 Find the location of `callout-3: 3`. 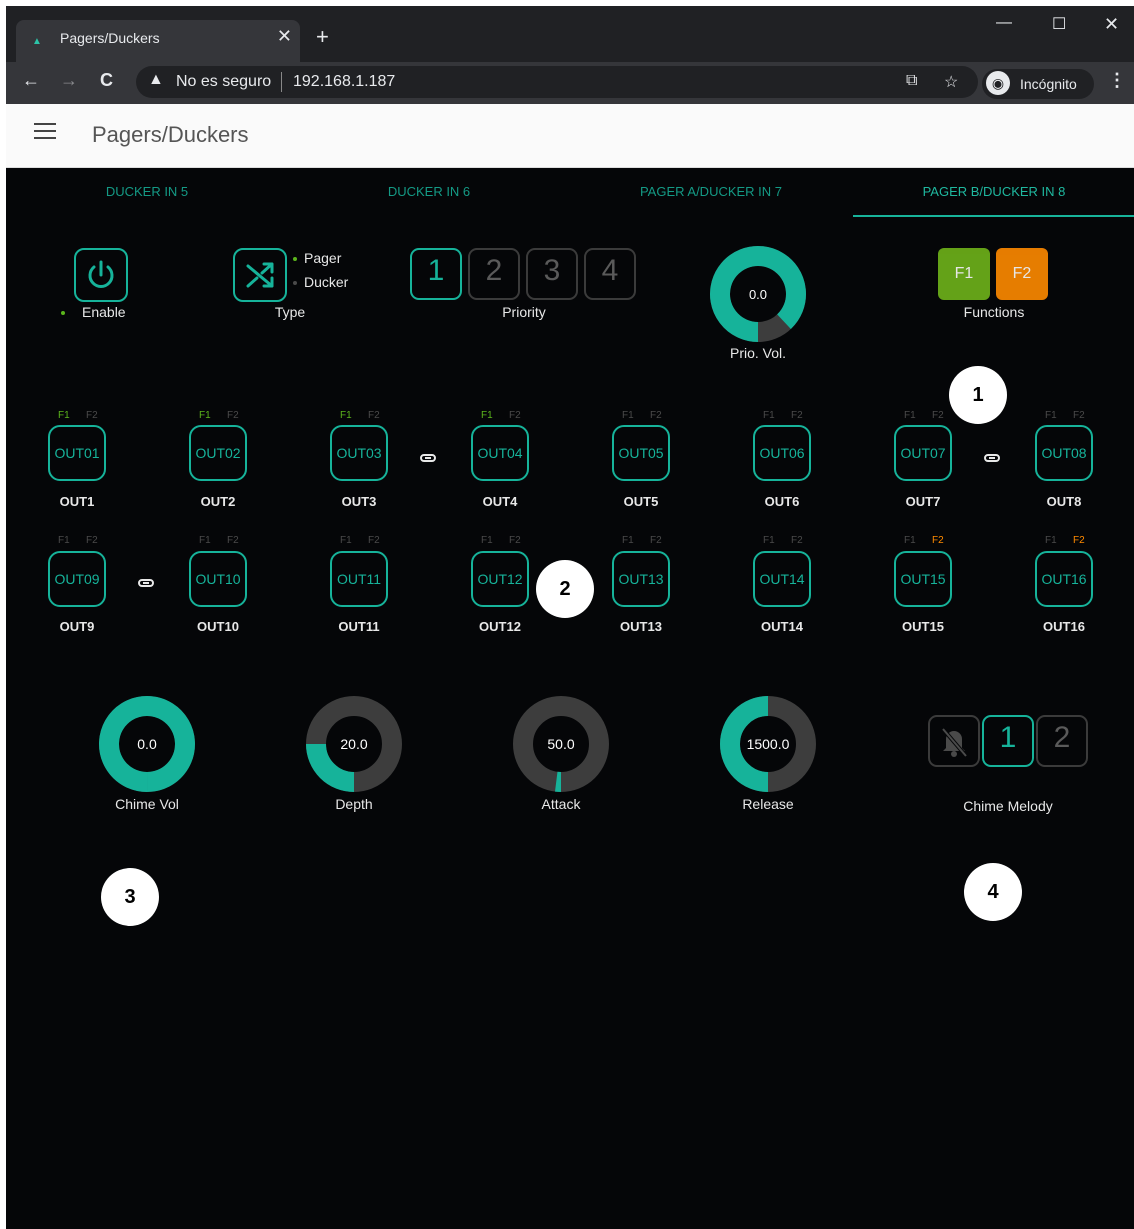

callout-3: 3 is located at coordinates (130, 897).